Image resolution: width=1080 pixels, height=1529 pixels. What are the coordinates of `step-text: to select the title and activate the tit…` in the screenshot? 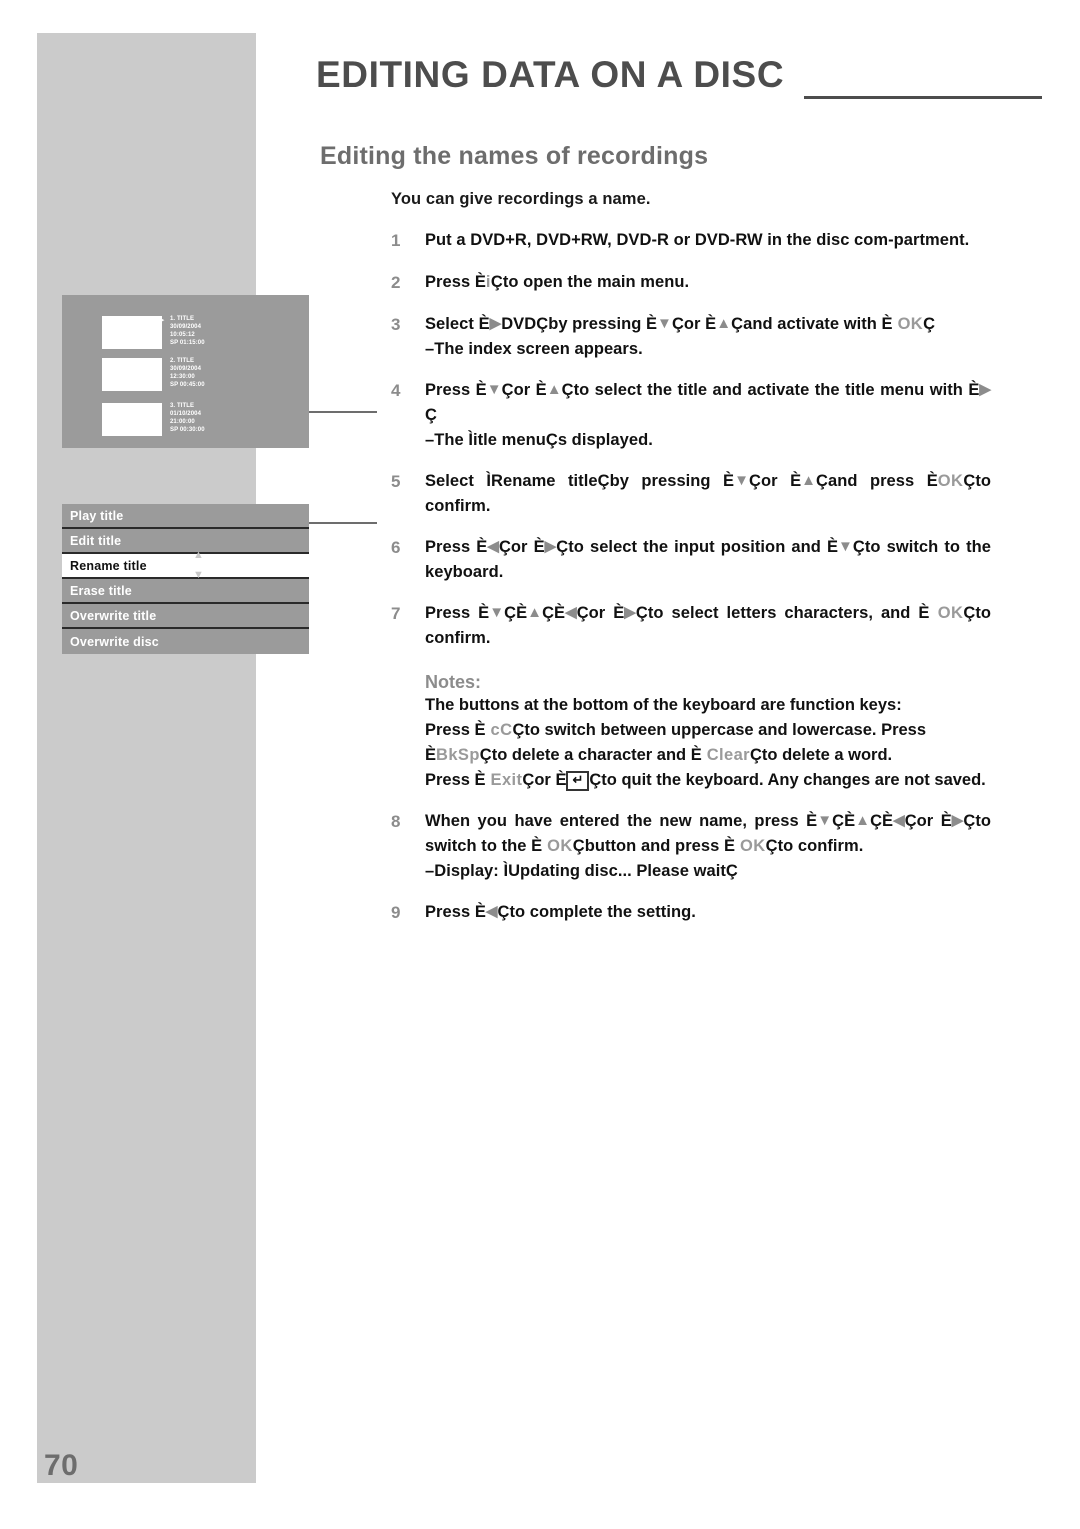 It's located at (771, 389).